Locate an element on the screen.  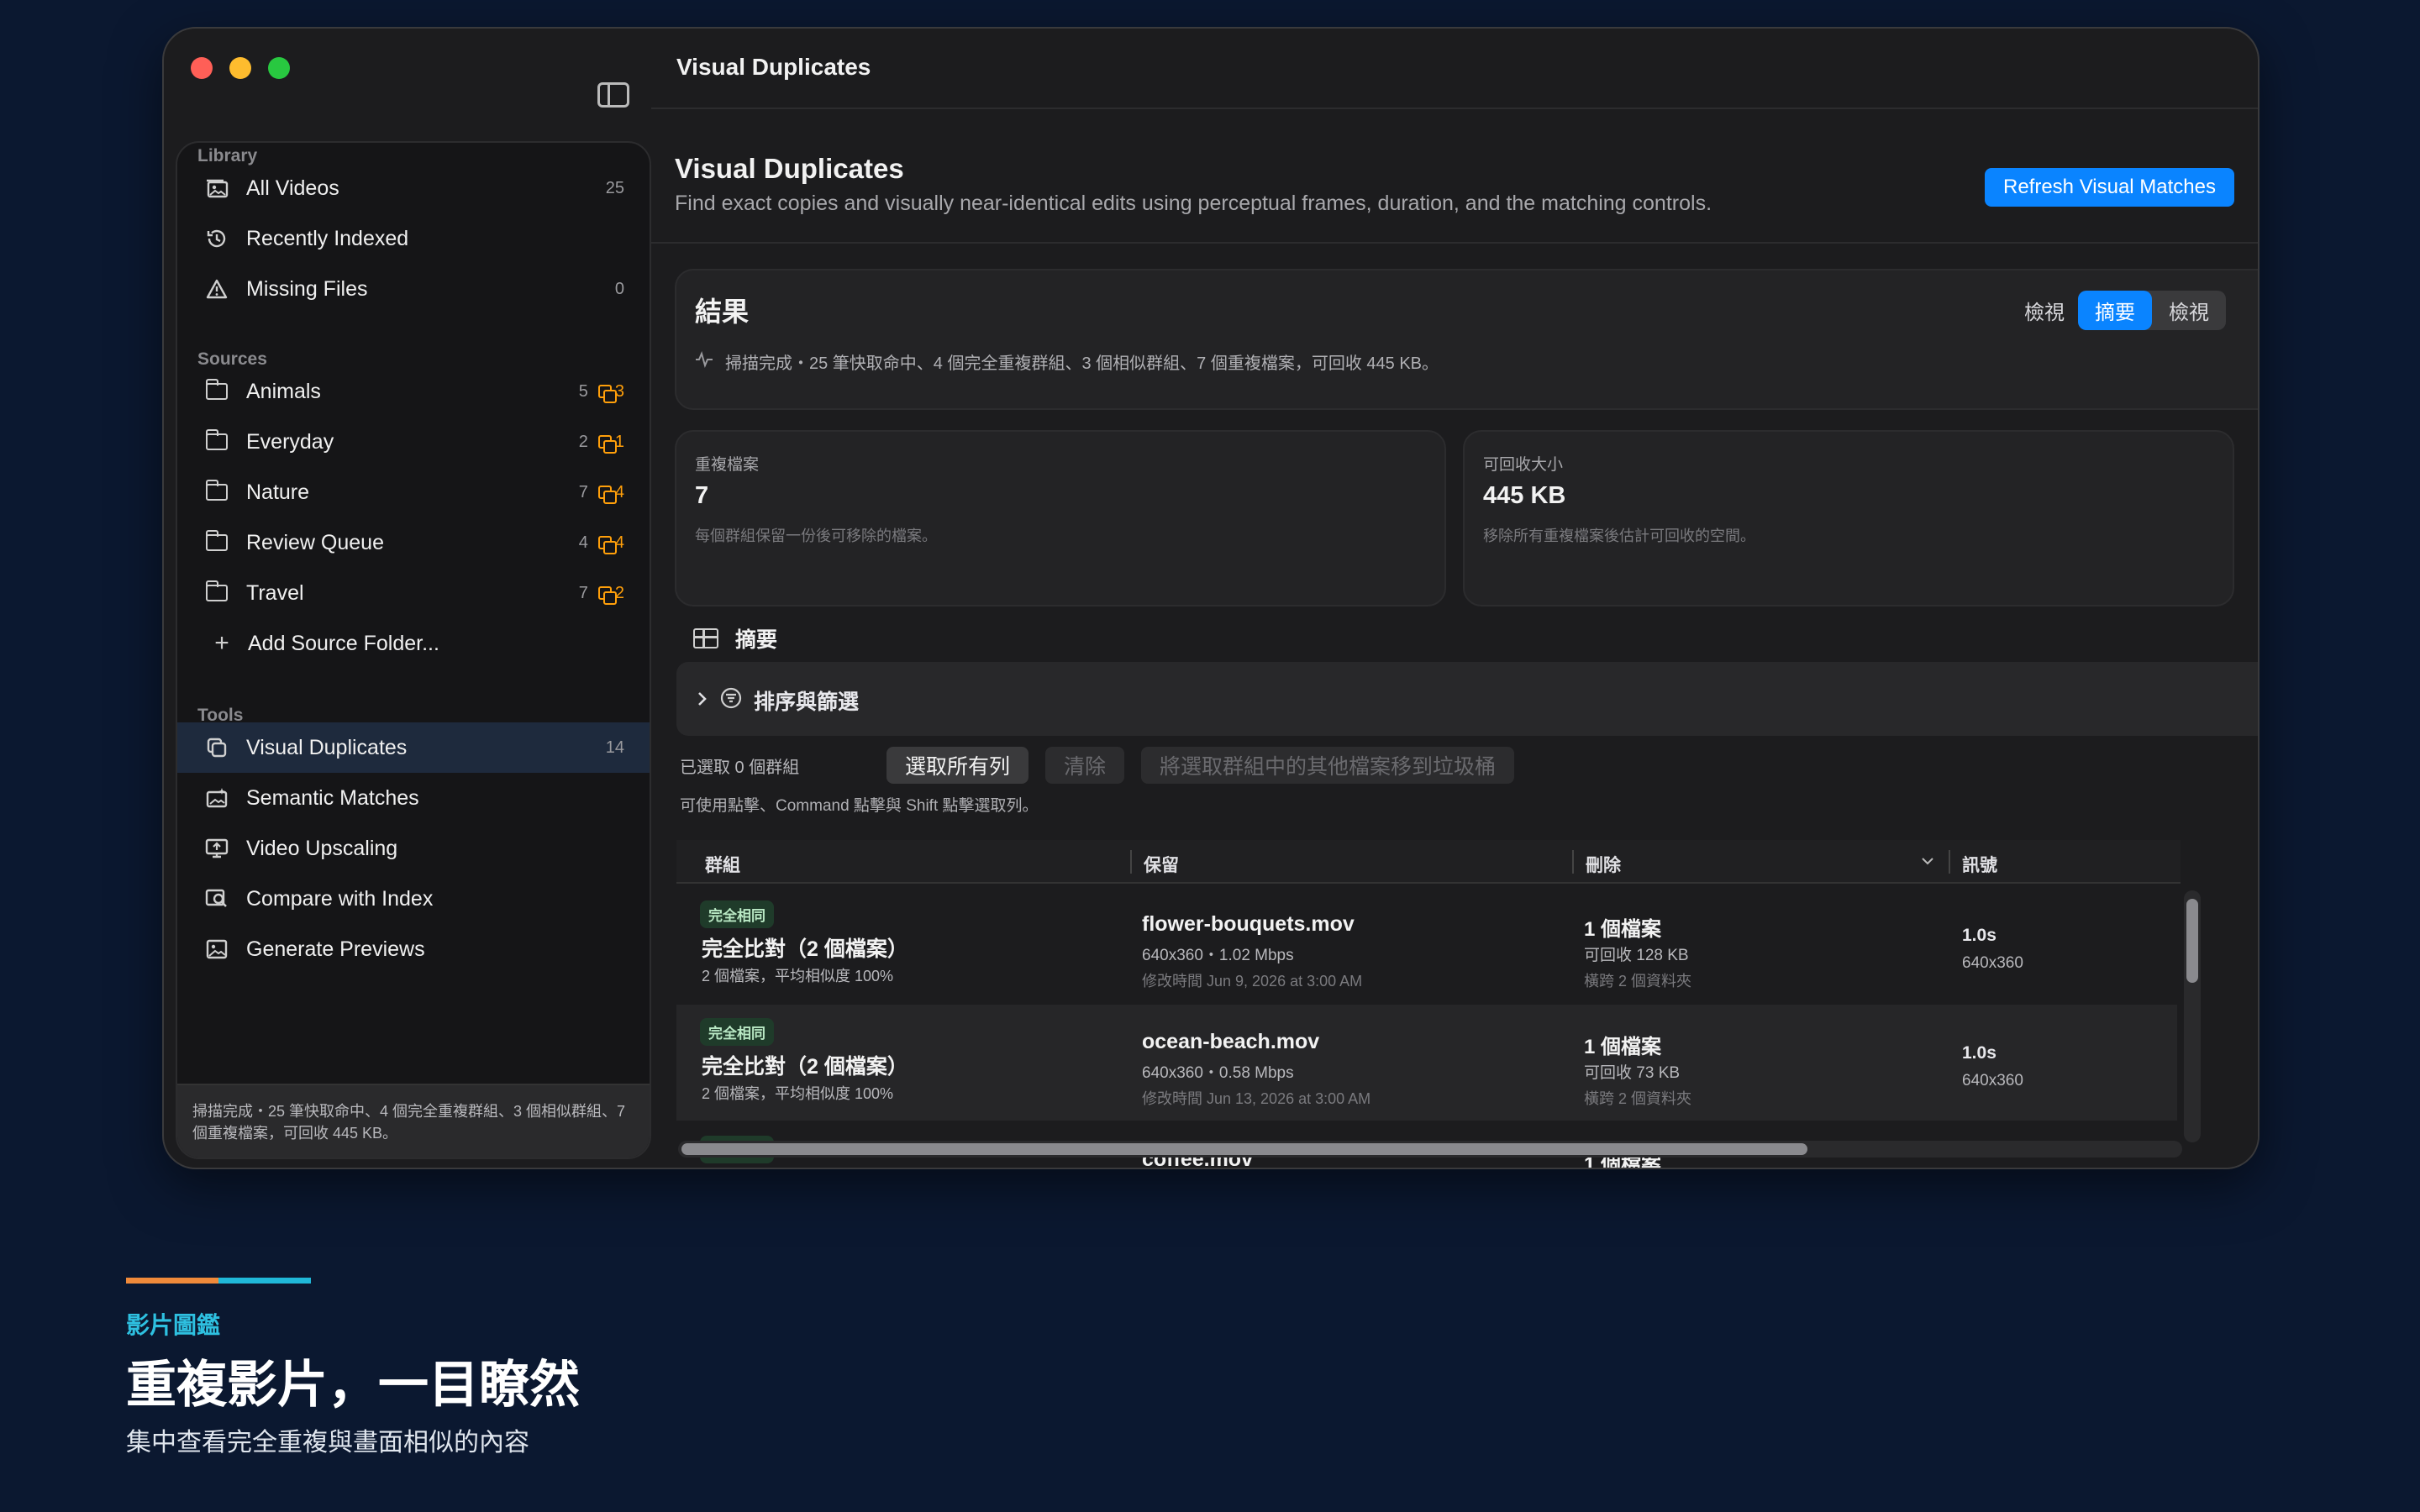
traffic-lights is located at coordinates (240, 68).